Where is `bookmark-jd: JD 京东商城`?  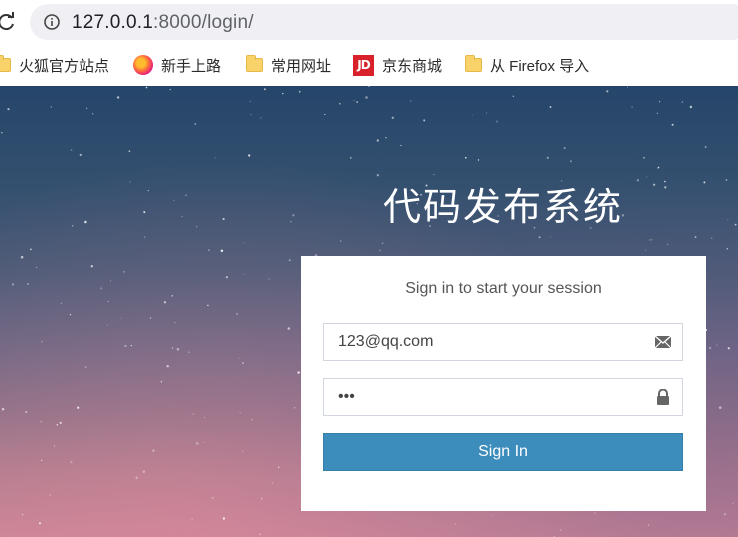
bookmark-jd: JD 京东商城 is located at coordinates (397, 65).